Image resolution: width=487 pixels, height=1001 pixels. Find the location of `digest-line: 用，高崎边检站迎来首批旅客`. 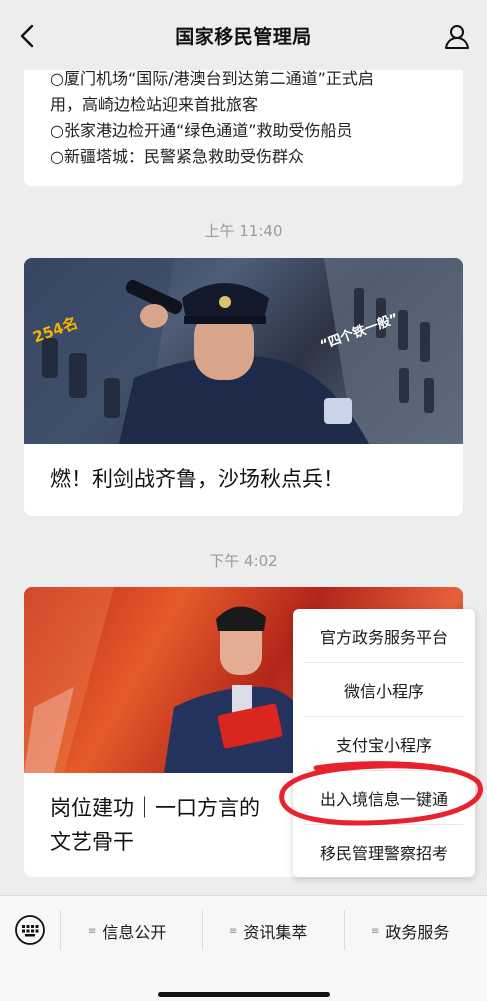

digest-line: 用，高崎边检站迎来首批旅客 is located at coordinates (154, 104).